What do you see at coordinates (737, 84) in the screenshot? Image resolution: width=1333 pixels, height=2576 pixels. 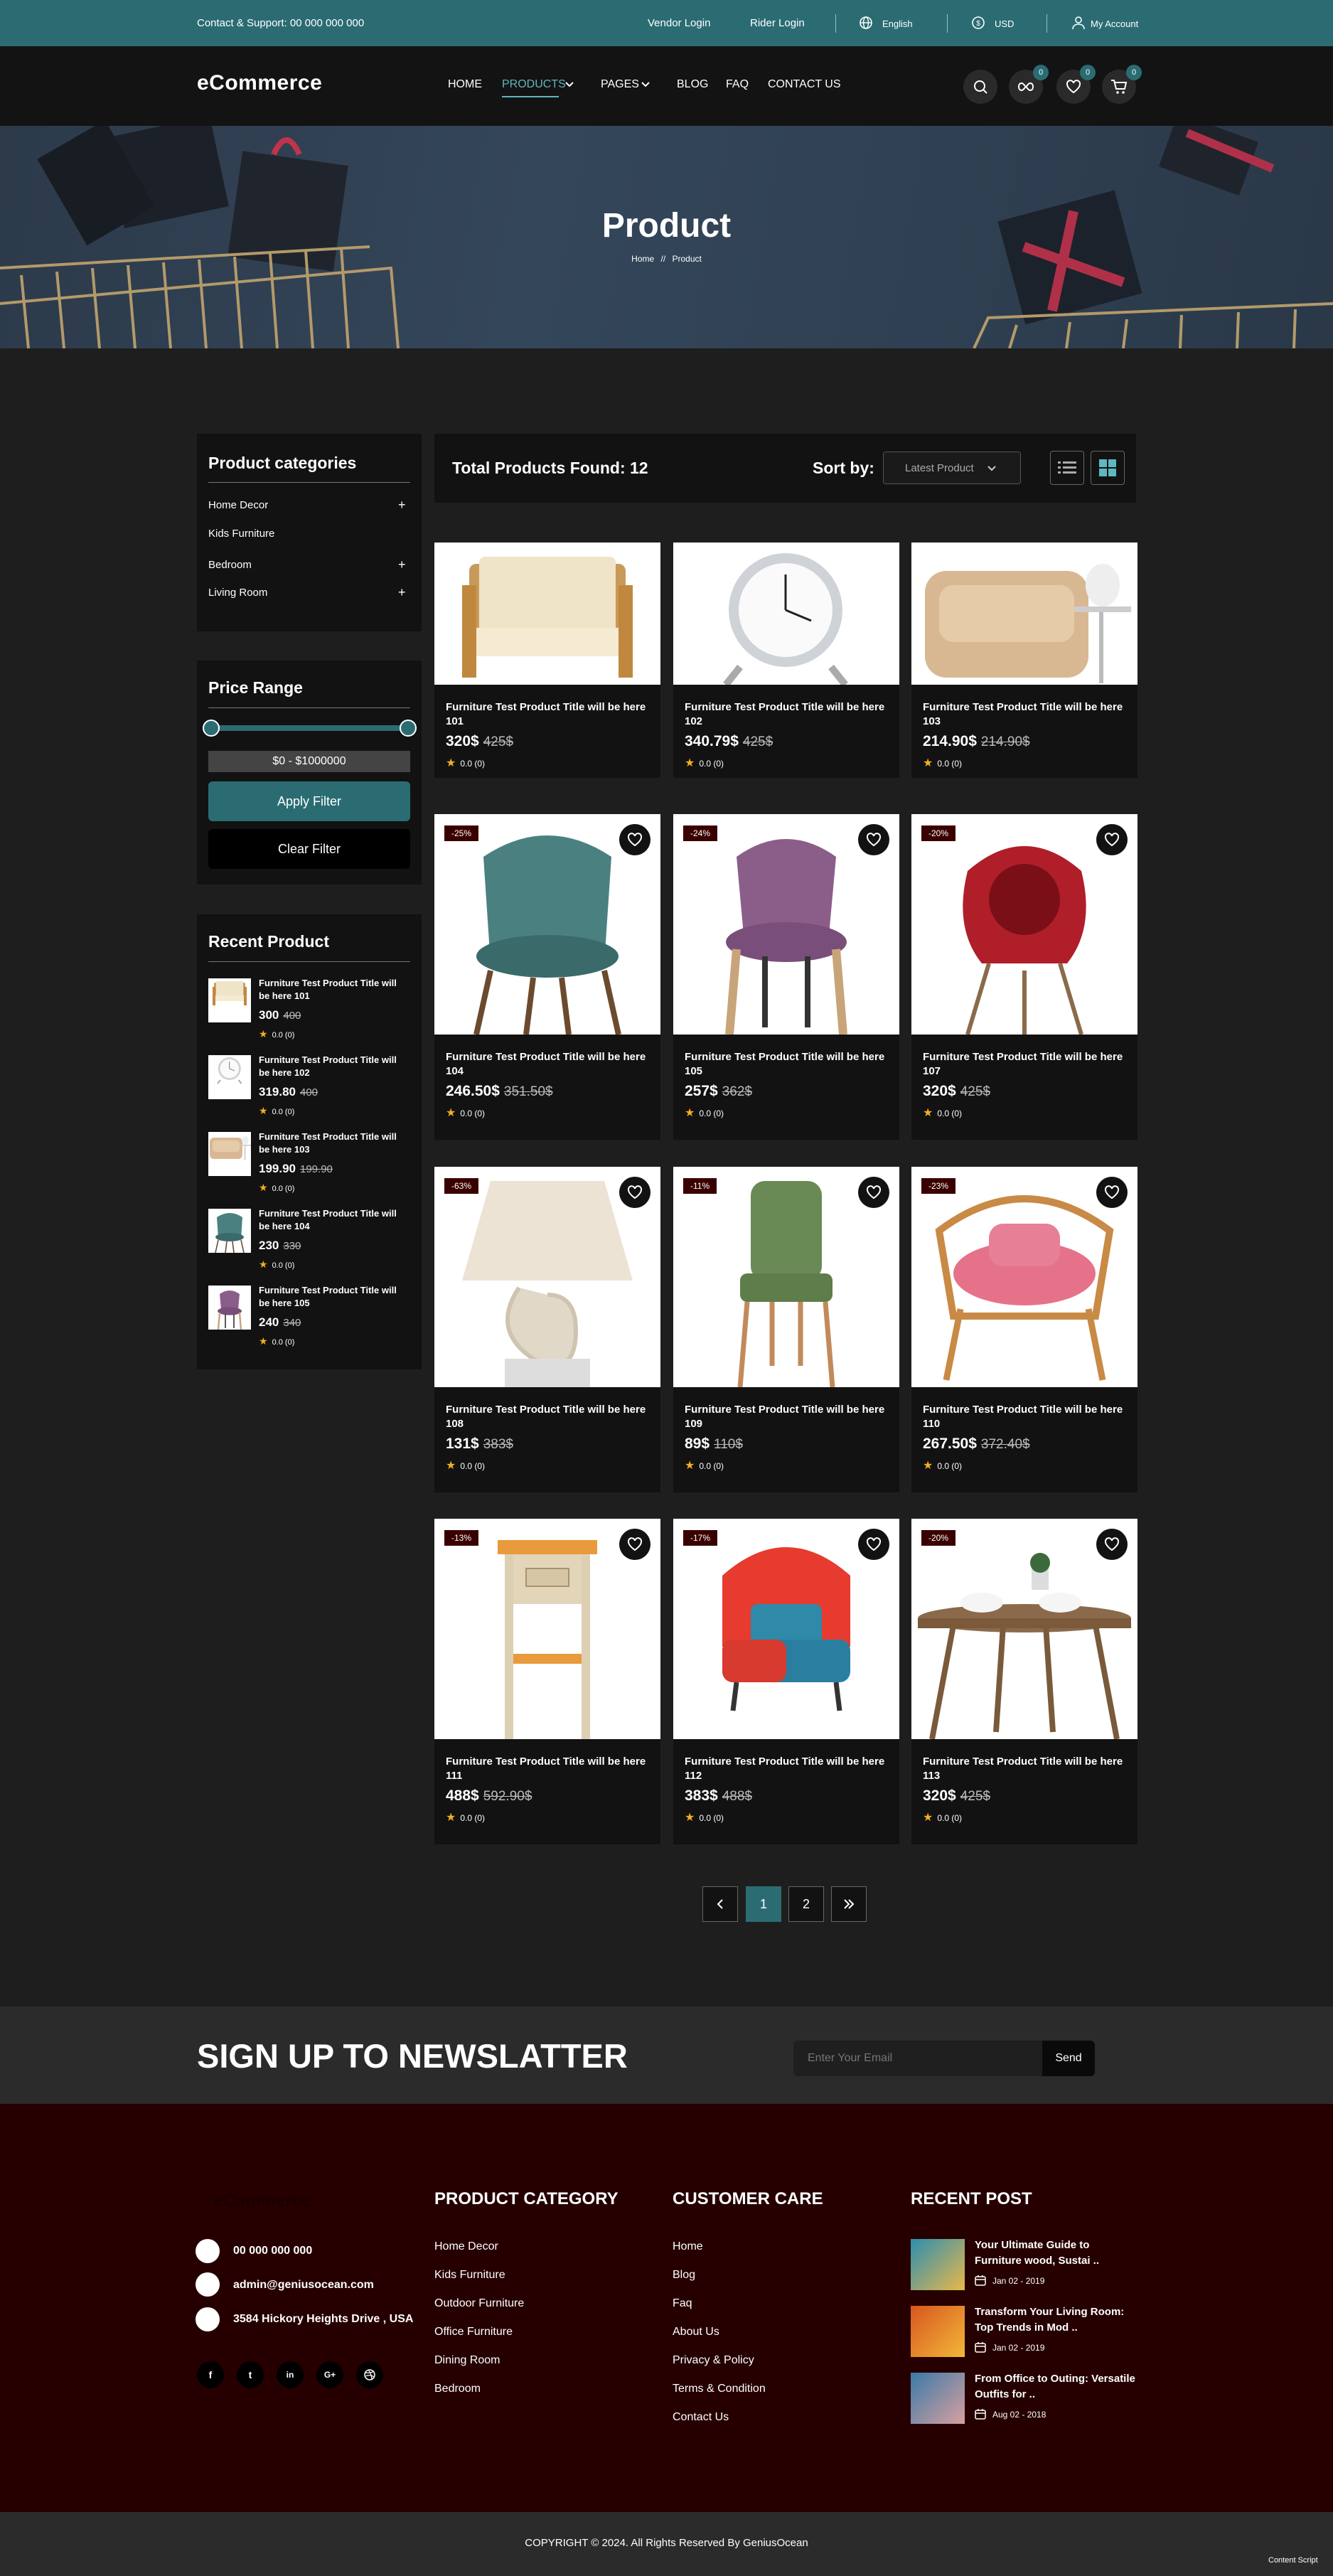 I see `nav-faq: FAQ` at bounding box center [737, 84].